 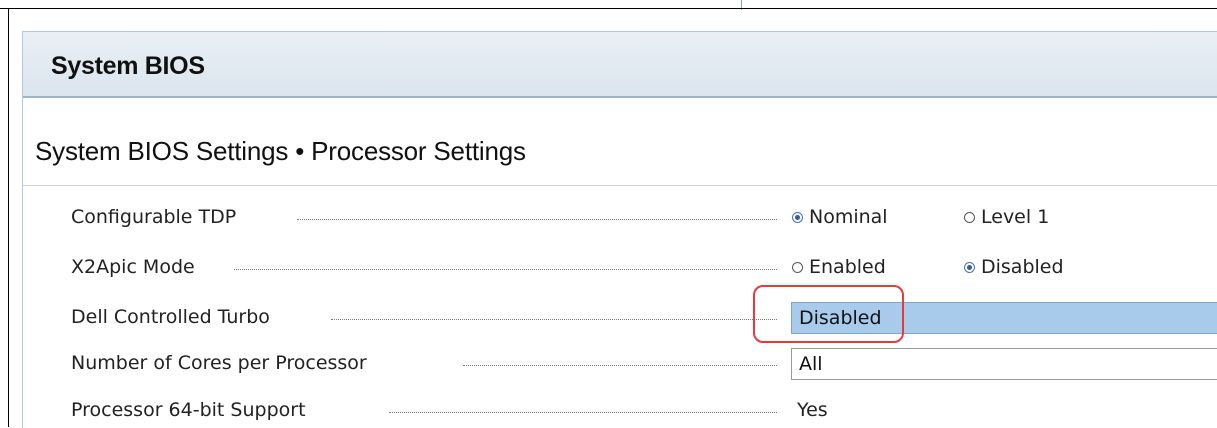 What do you see at coordinates (608, 4) in the screenshot?
I see `screen-top-strip` at bounding box center [608, 4].